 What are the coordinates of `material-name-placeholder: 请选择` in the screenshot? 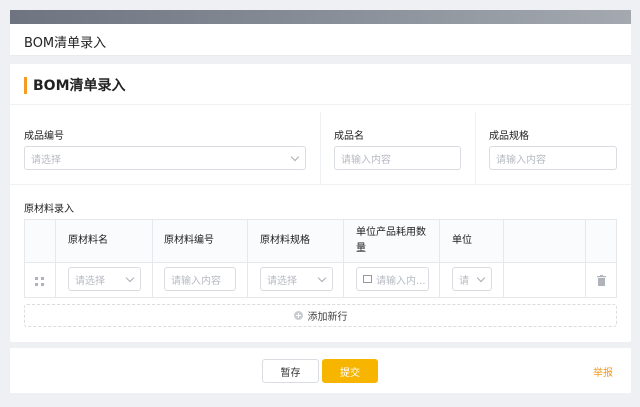 It's located at (90, 281).